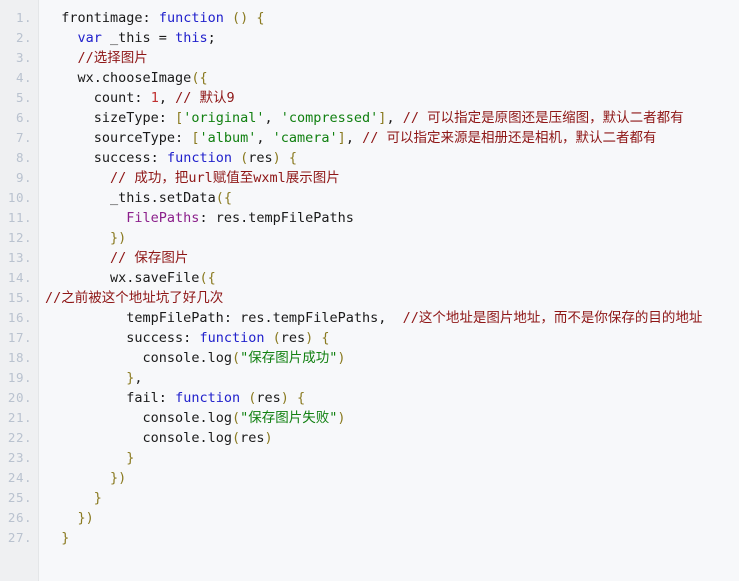 This screenshot has height=581, width=739. What do you see at coordinates (19, 337) in the screenshot?
I see `line-number: 17.` at bounding box center [19, 337].